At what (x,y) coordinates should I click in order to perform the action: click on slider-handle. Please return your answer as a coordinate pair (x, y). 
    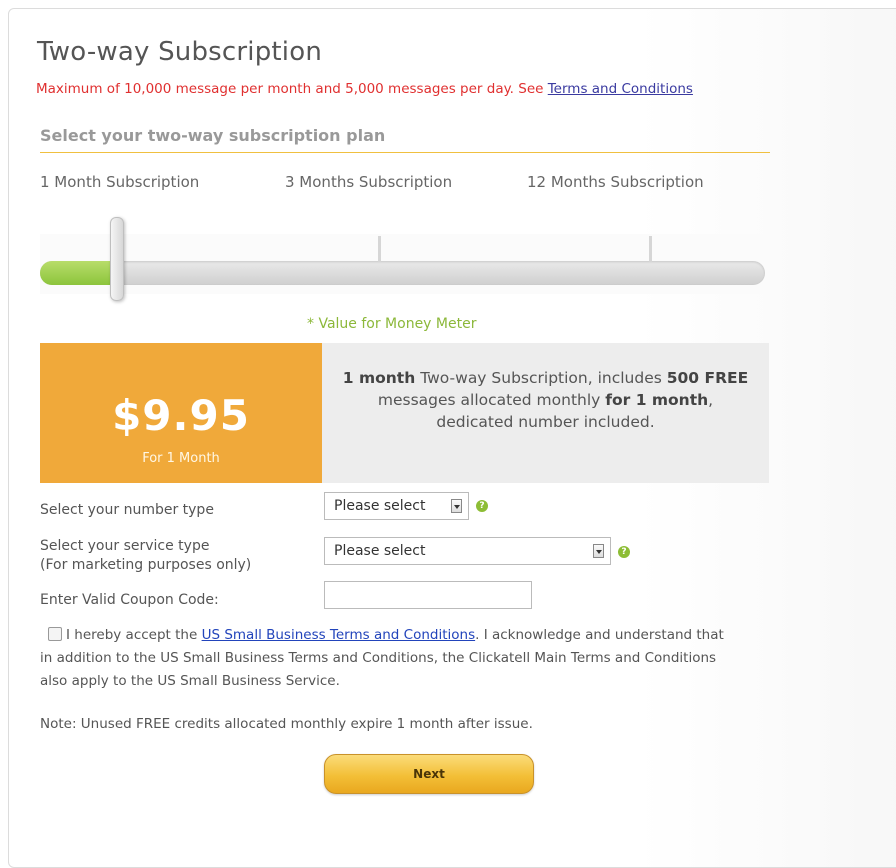
    Looking at the image, I should click on (117, 259).